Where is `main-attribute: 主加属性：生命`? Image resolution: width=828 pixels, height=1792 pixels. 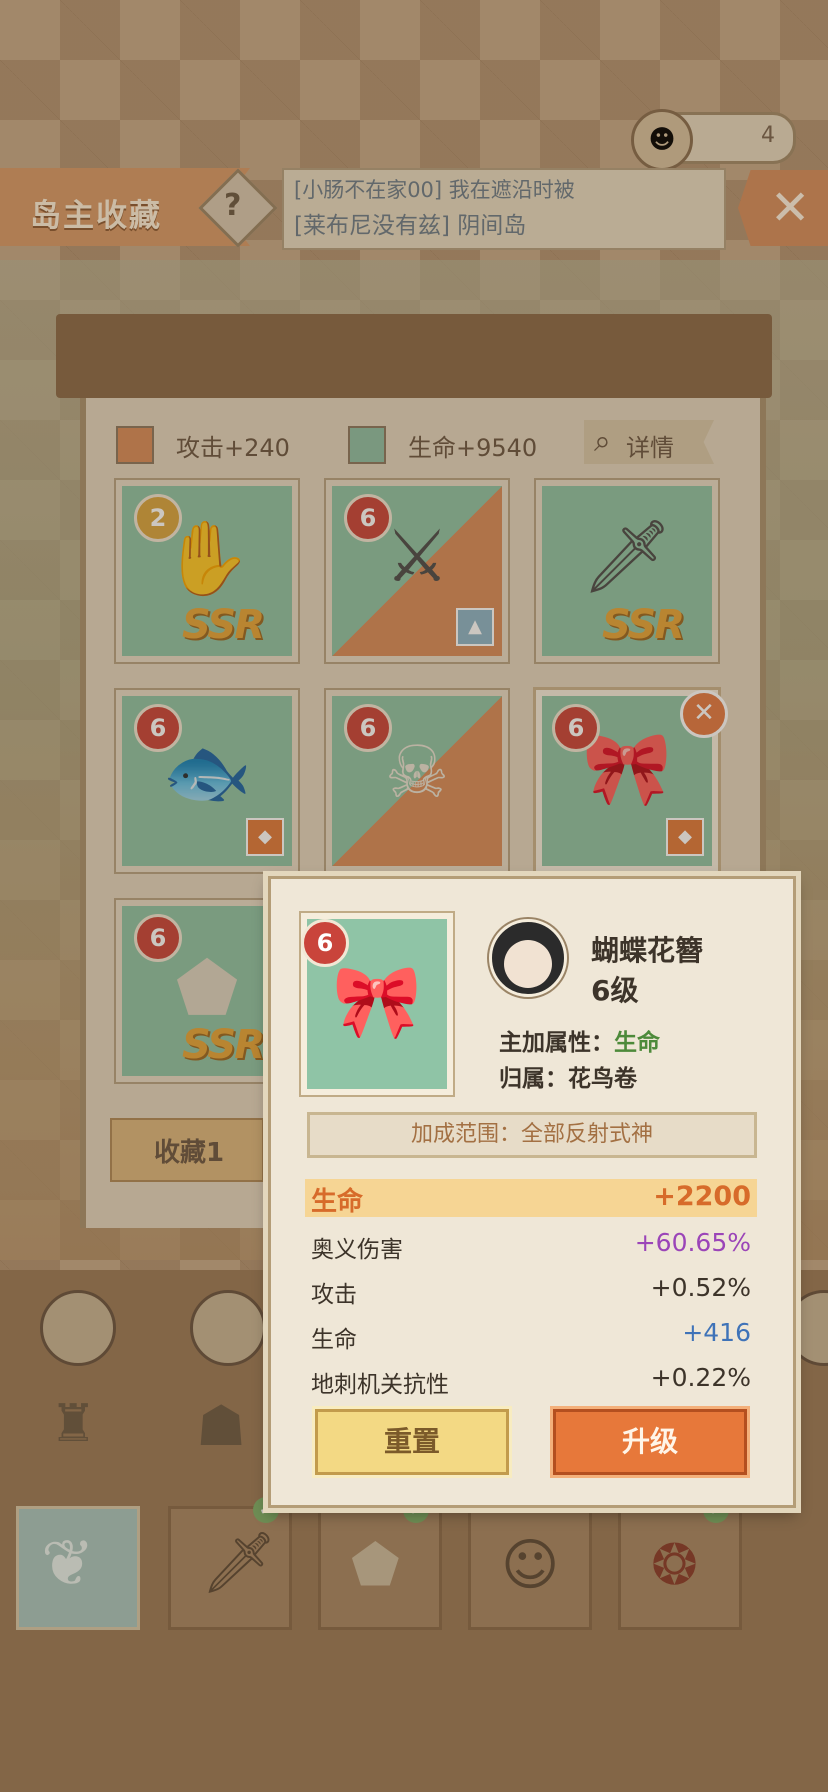 main-attribute: 主加属性：生命 is located at coordinates (579, 1040).